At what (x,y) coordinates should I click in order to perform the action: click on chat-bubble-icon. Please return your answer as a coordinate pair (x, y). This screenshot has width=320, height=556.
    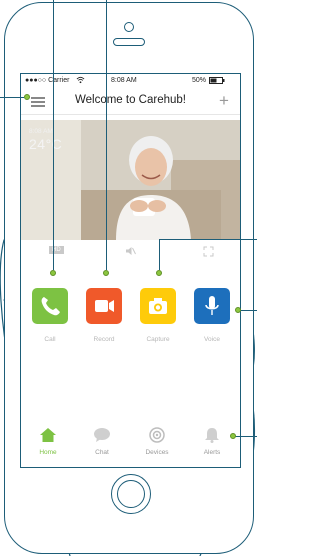
    Looking at the image, I should click on (102, 435).